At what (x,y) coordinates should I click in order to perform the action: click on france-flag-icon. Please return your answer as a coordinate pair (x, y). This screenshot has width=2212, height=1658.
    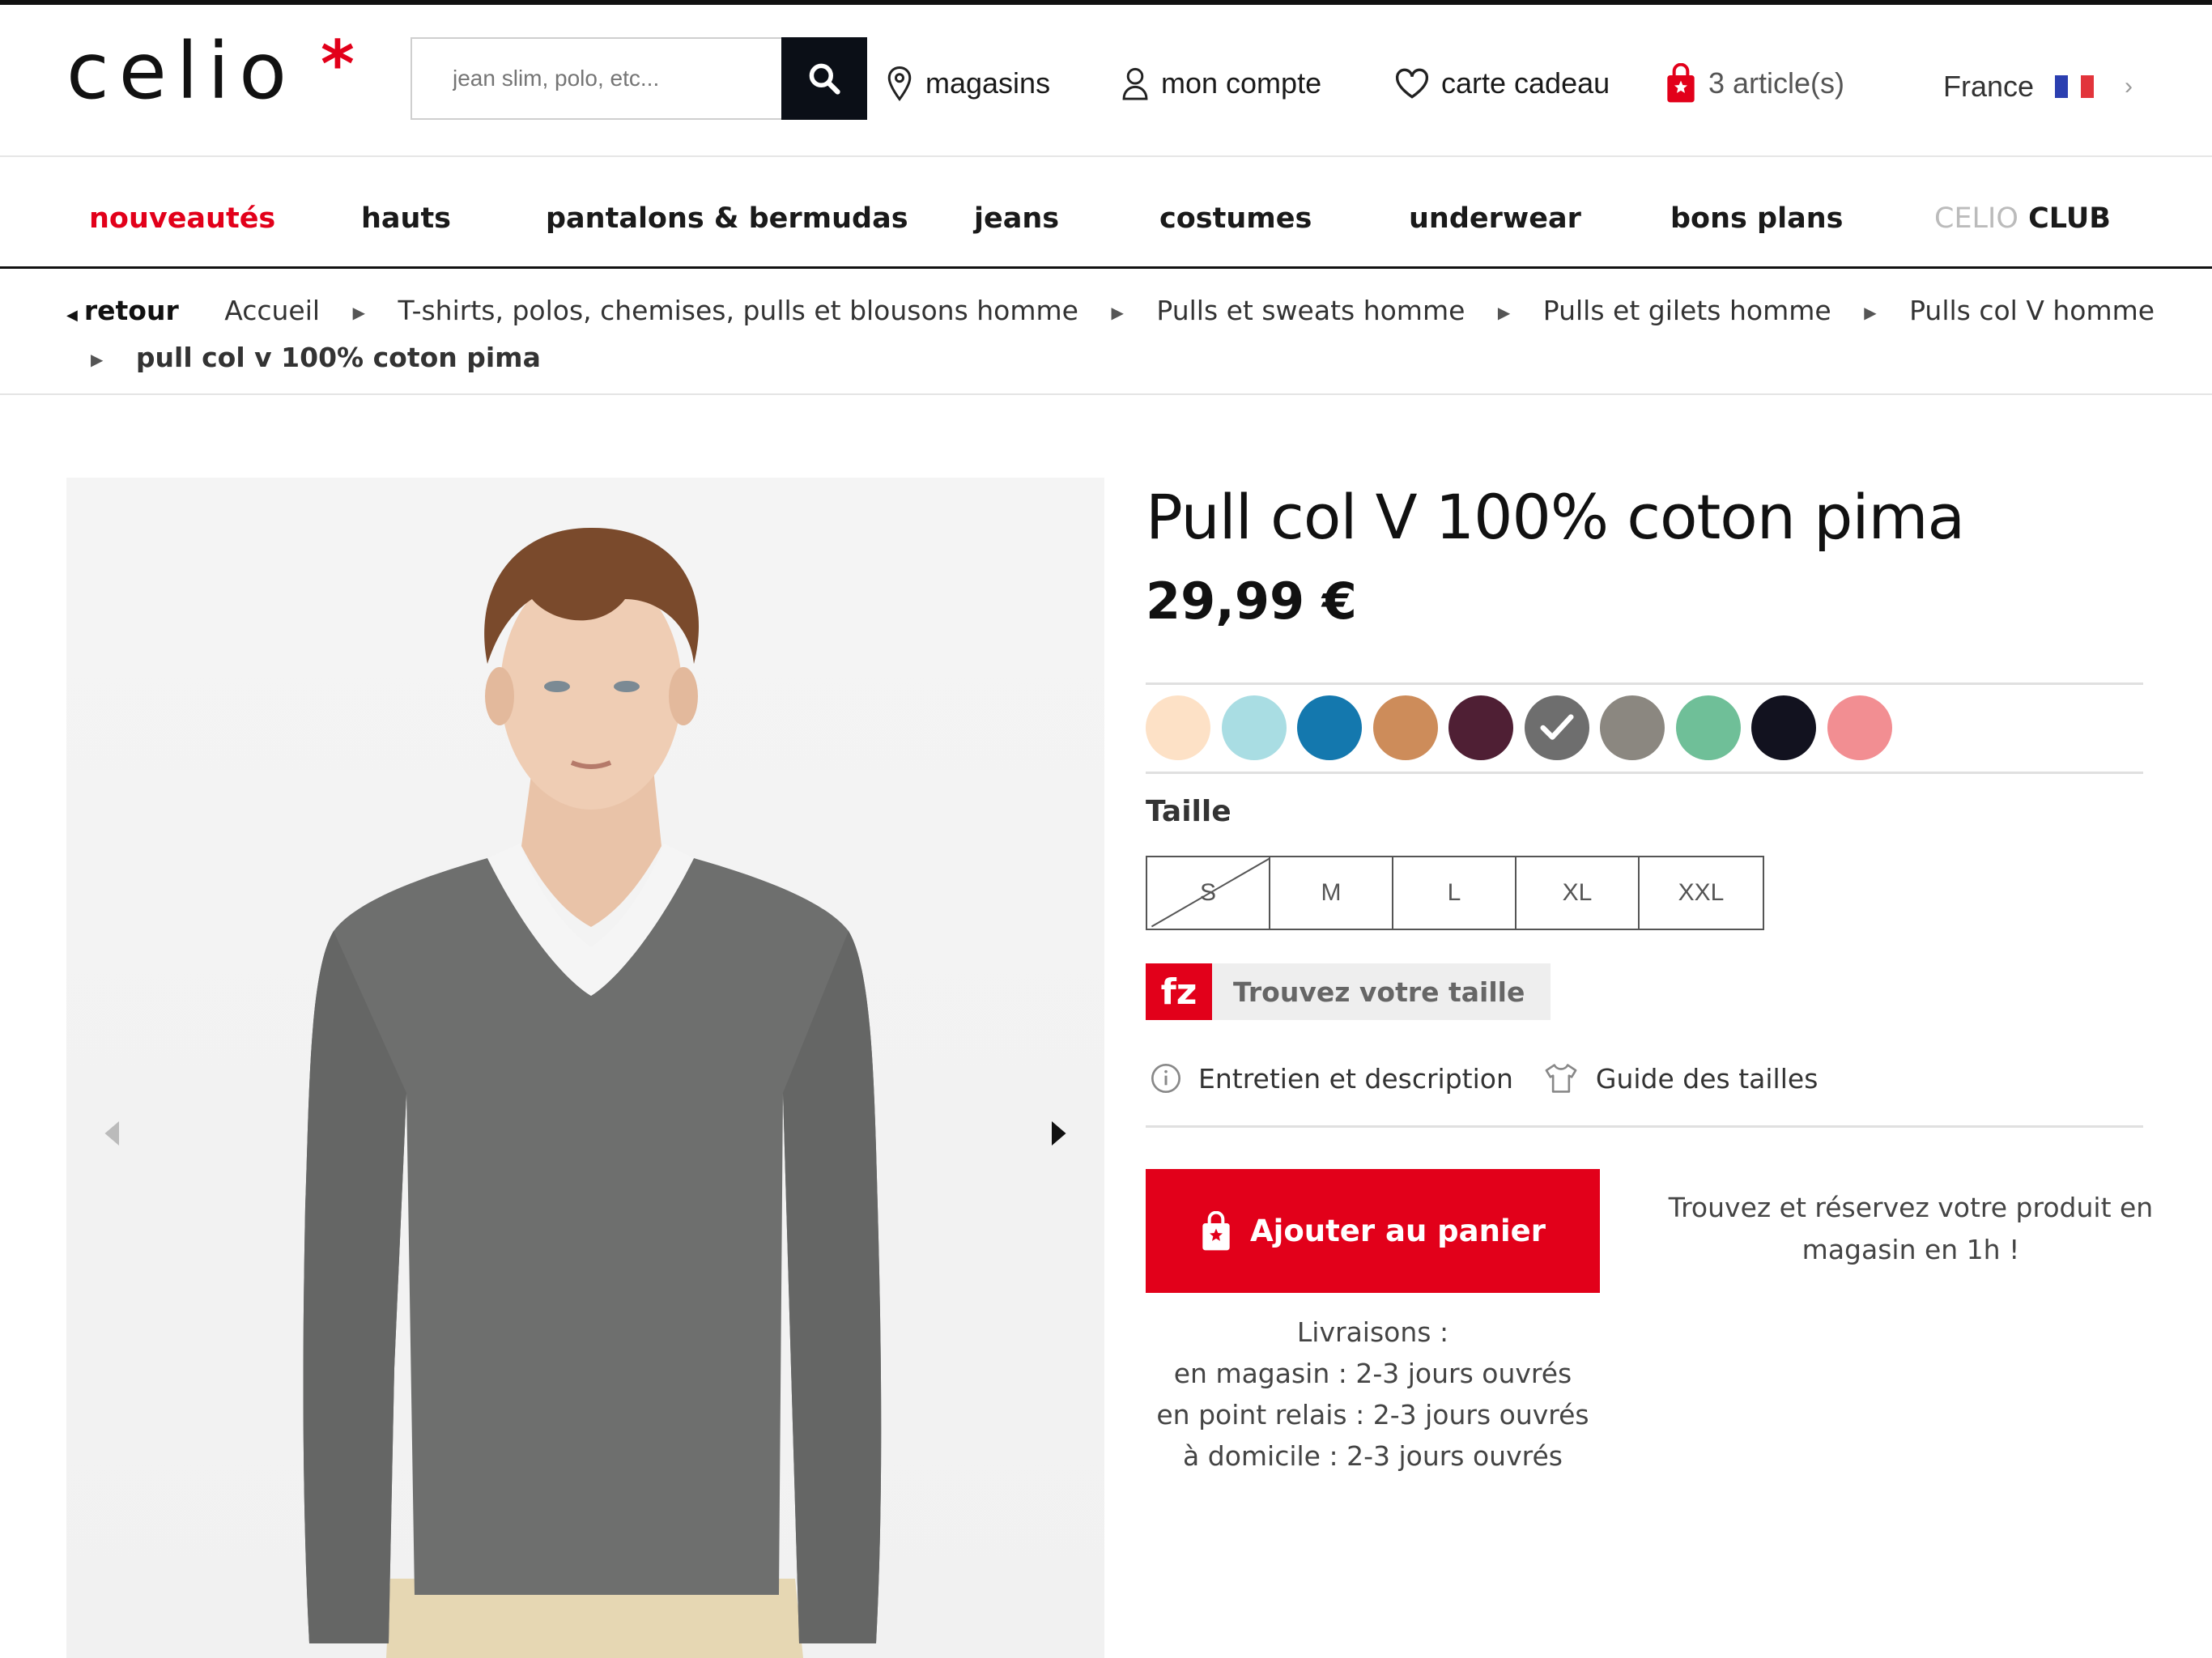
    Looking at the image, I should click on (2075, 86).